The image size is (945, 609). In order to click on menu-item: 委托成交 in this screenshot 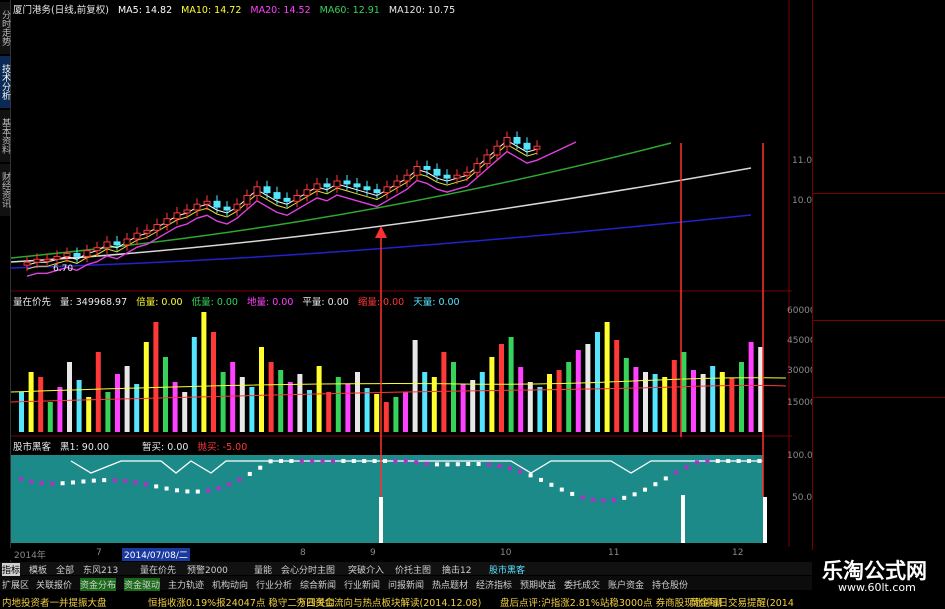, I will do `click(582, 584)`.